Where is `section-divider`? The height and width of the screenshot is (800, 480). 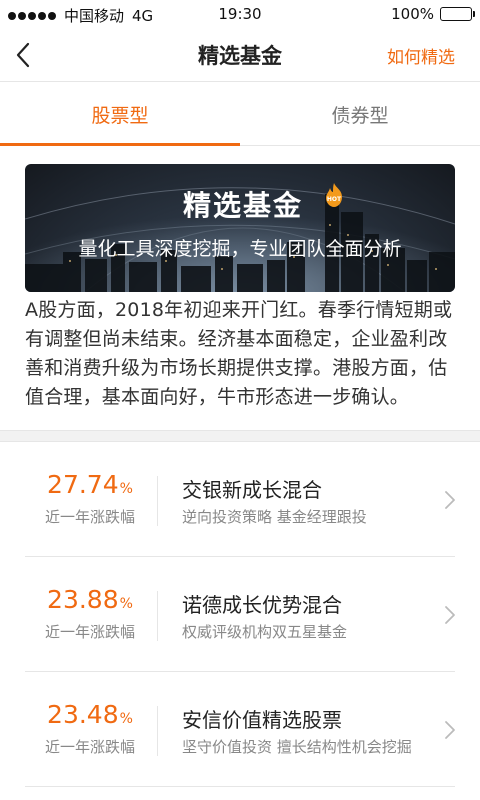
section-divider is located at coordinates (240, 436).